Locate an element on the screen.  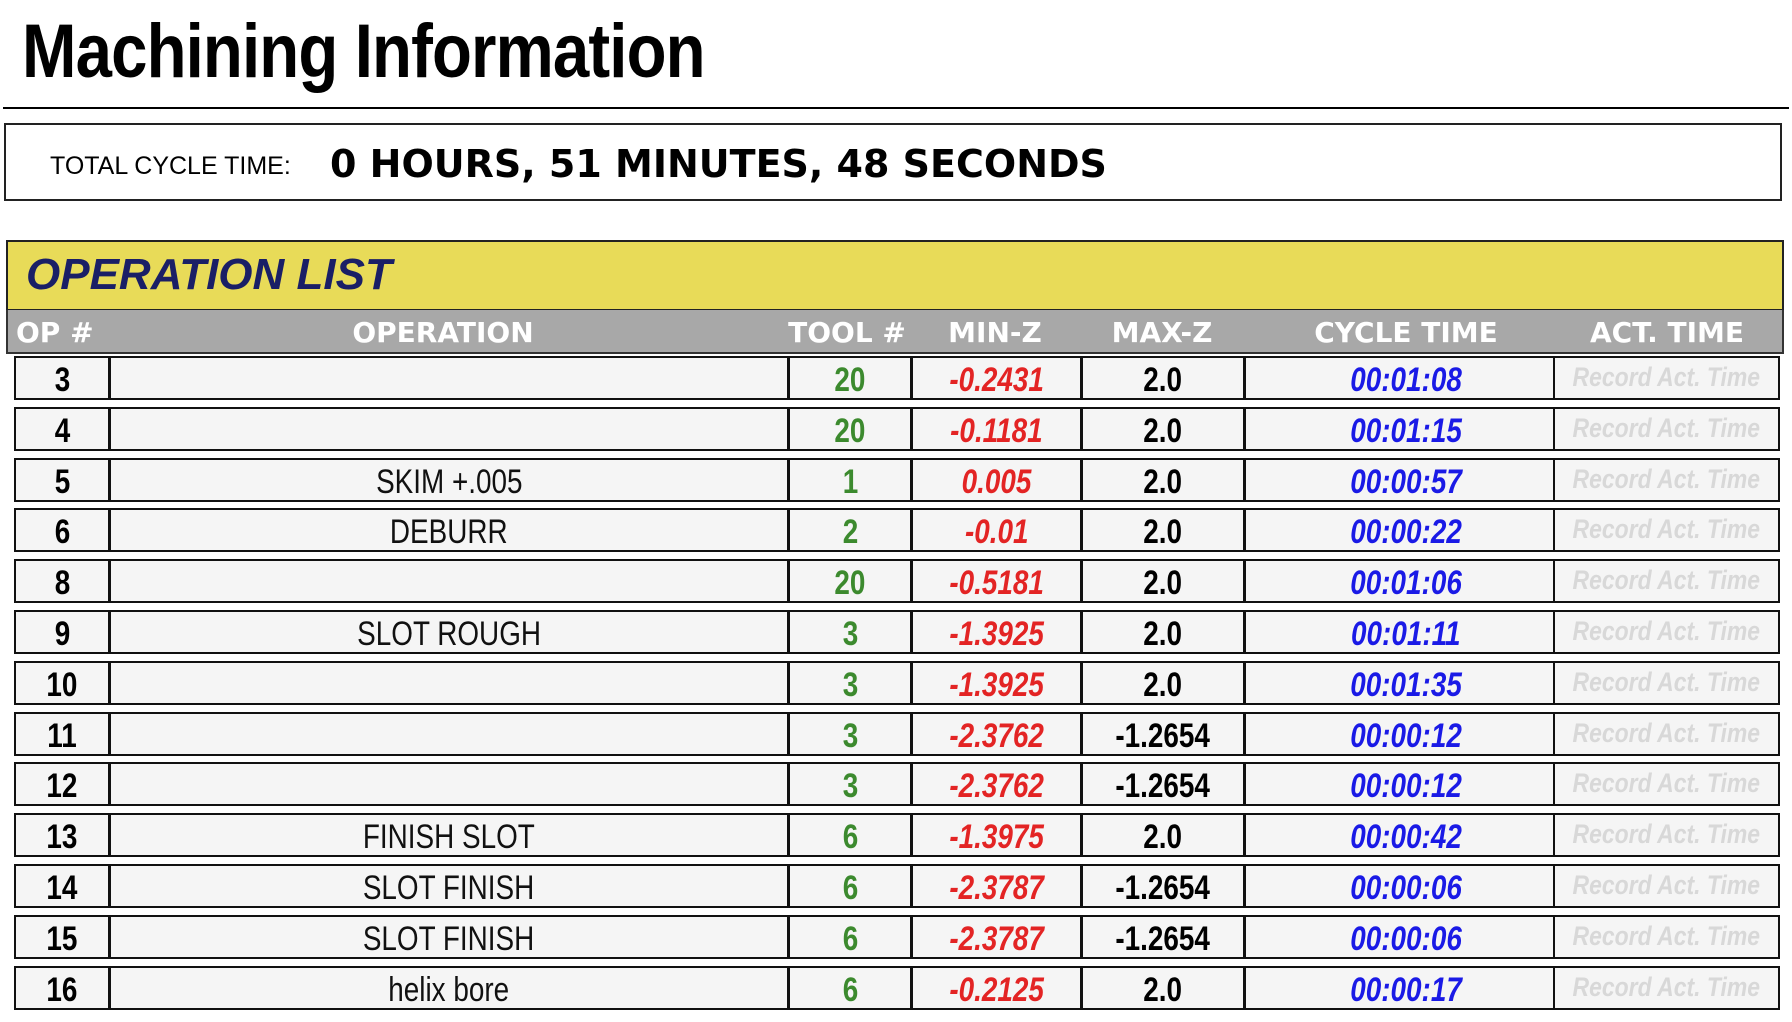
cycle-time-cell: 00:01:35 is located at coordinates (1406, 683).